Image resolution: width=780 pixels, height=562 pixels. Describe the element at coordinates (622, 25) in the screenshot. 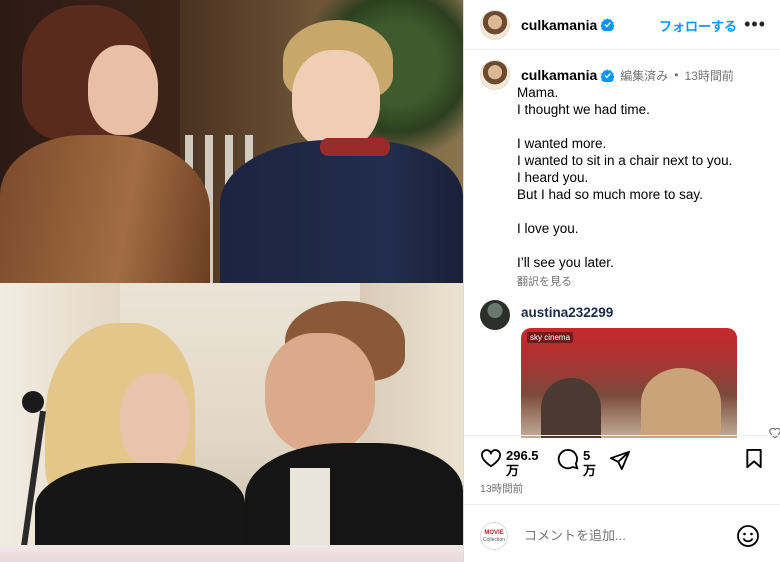

I see `post-header: culkamania フォローする •••` at that location.